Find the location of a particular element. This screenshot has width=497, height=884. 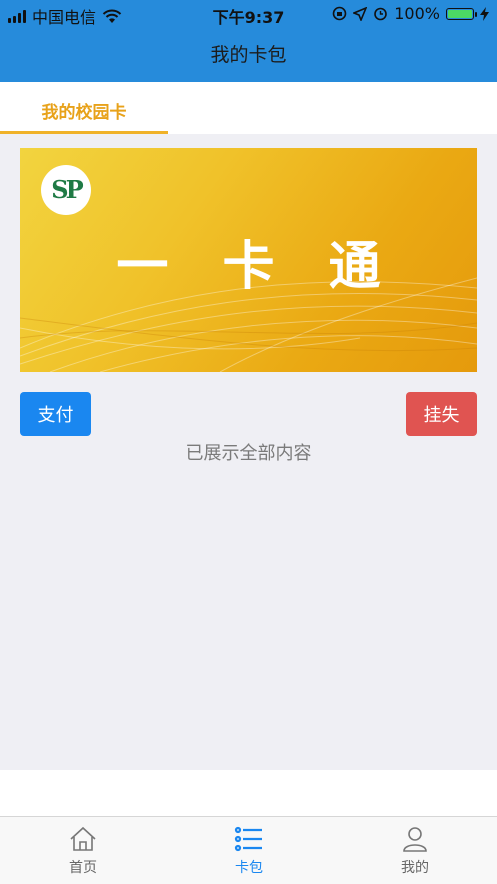

location-icon is located at coordinates (360, 13).